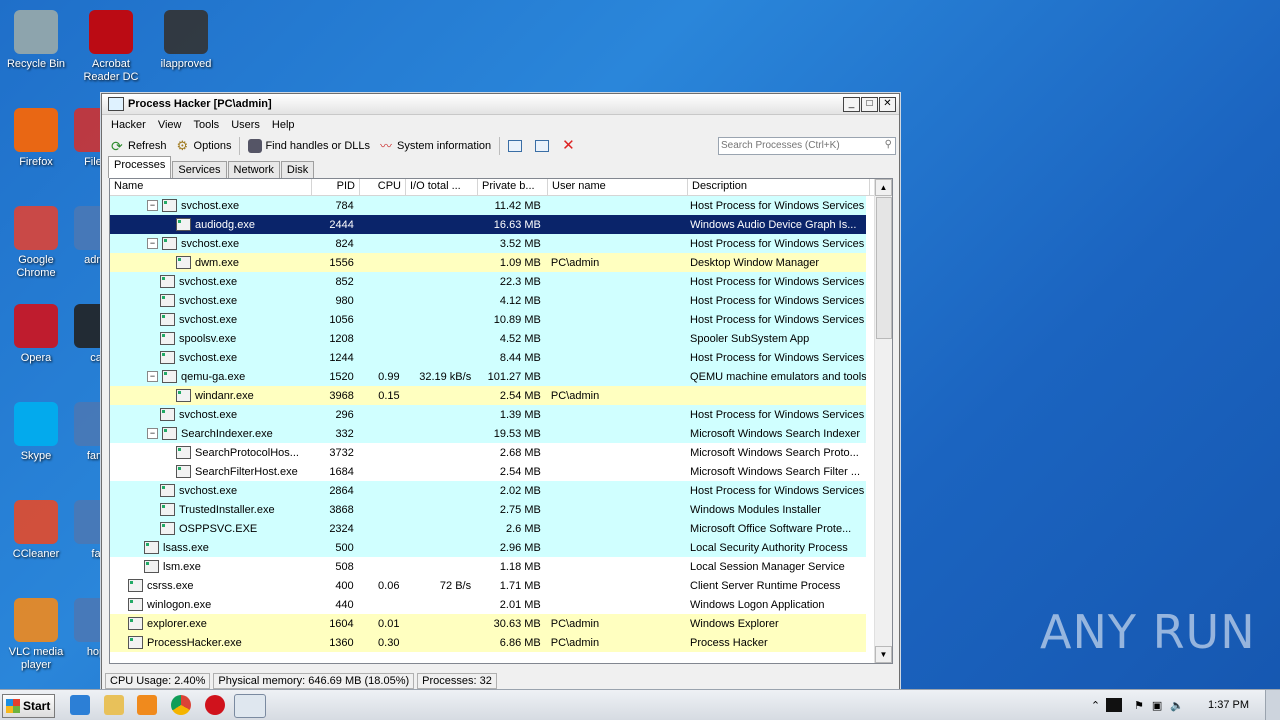 The height and width of the screenshot is (720, 1280). What do you see at coordinates (1114, 705) in the screenshot?
I see `terminal-tray-icon` at bounding box center [1114, 705].